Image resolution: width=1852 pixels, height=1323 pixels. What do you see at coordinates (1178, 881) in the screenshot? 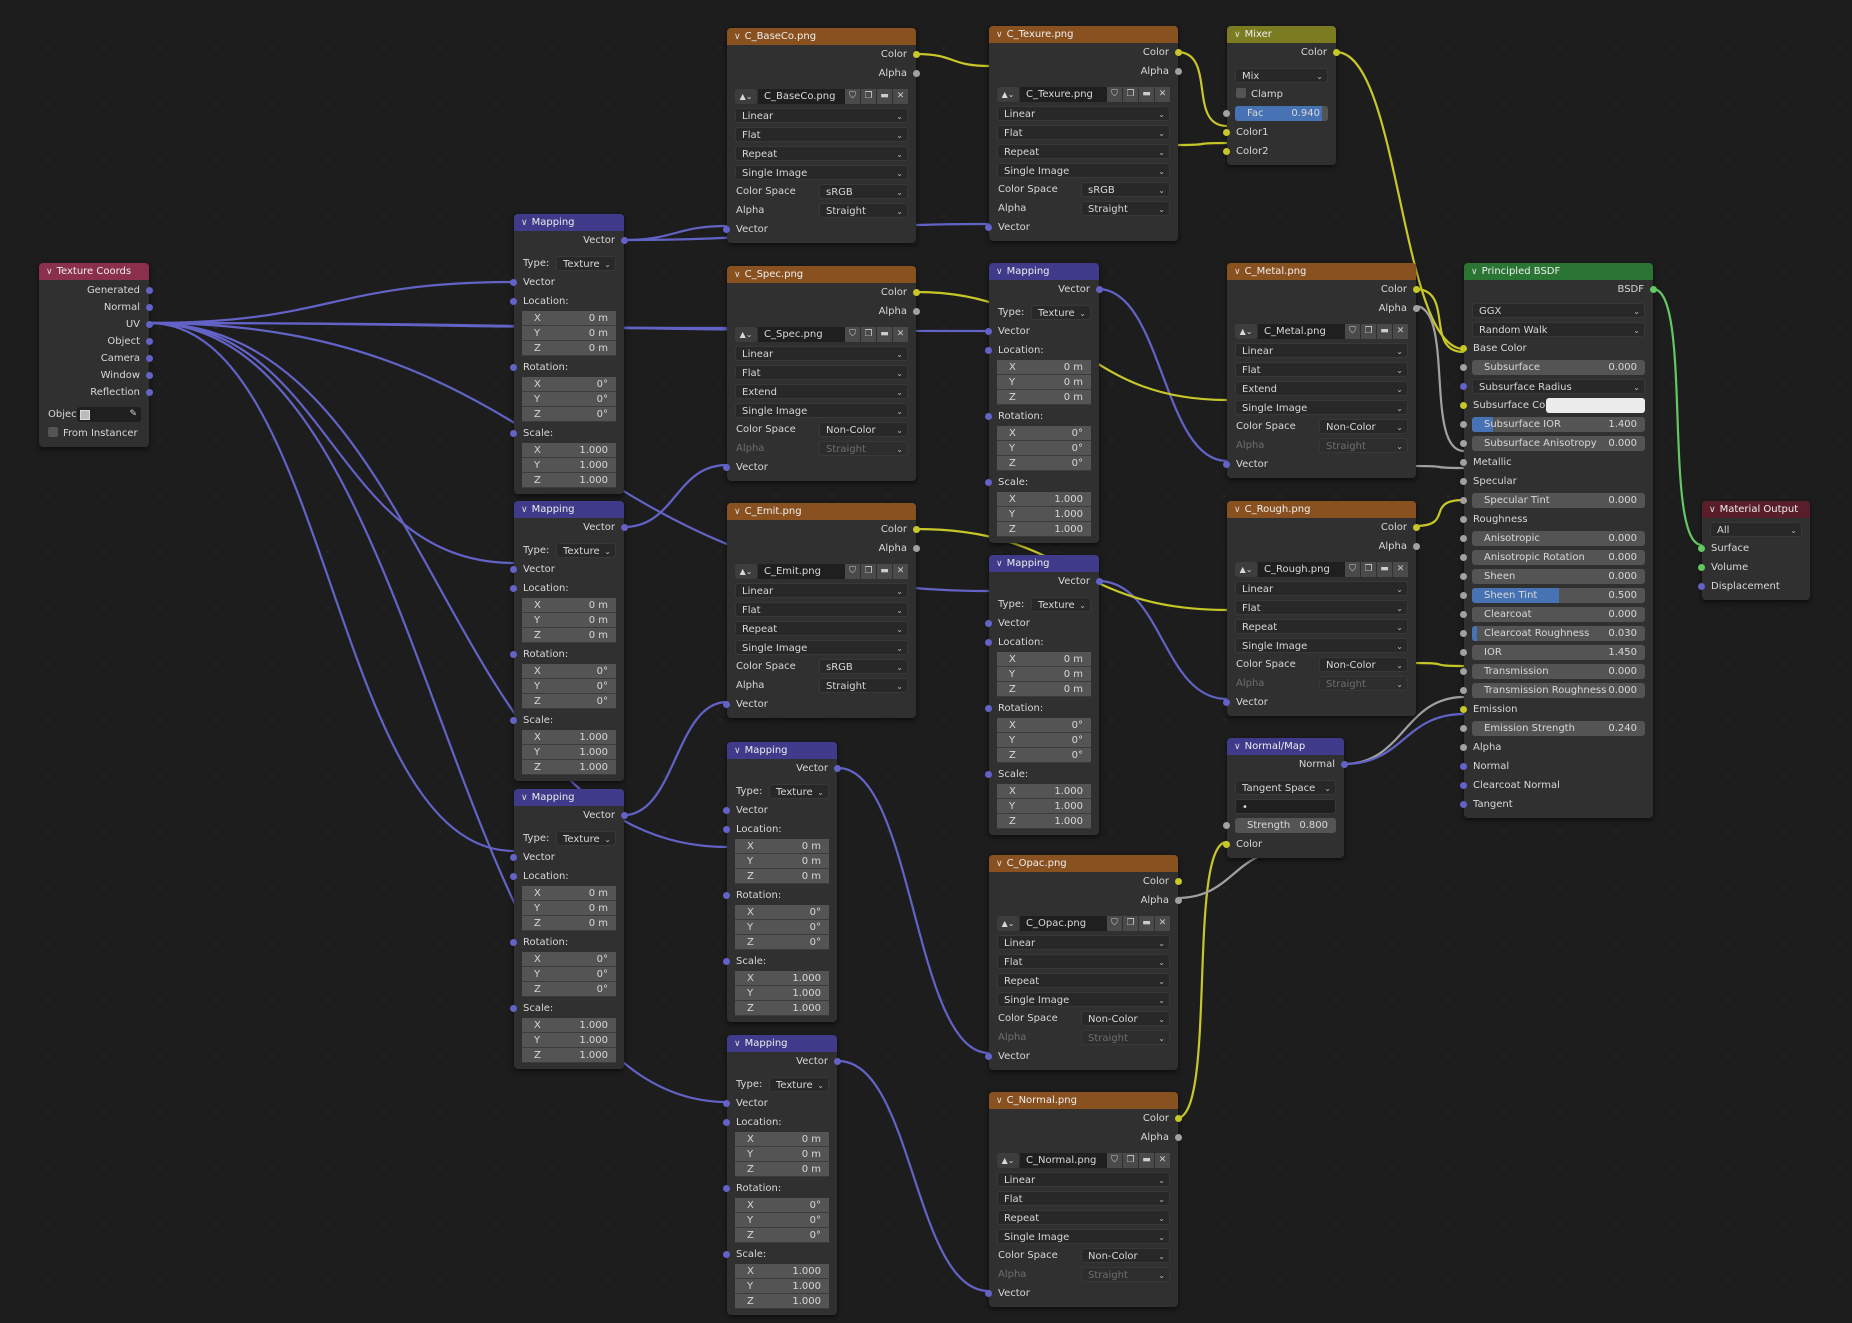
I see `color-output-socket` at bounding box center [1178, 881].